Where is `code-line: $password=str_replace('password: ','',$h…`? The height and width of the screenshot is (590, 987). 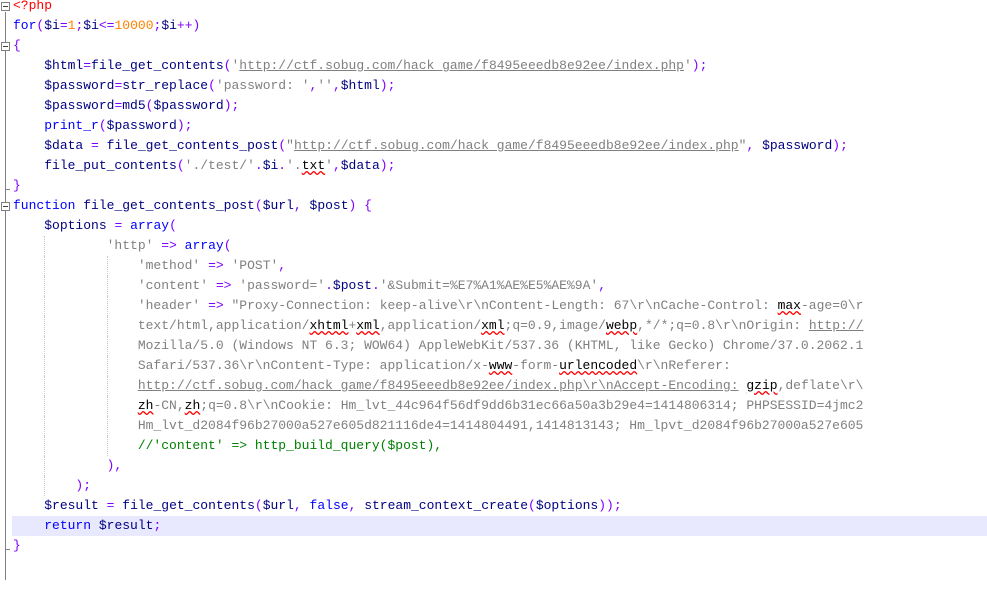 code-line: $password=str_replace('password: ','',$h… is located at coordinates (499, 86).